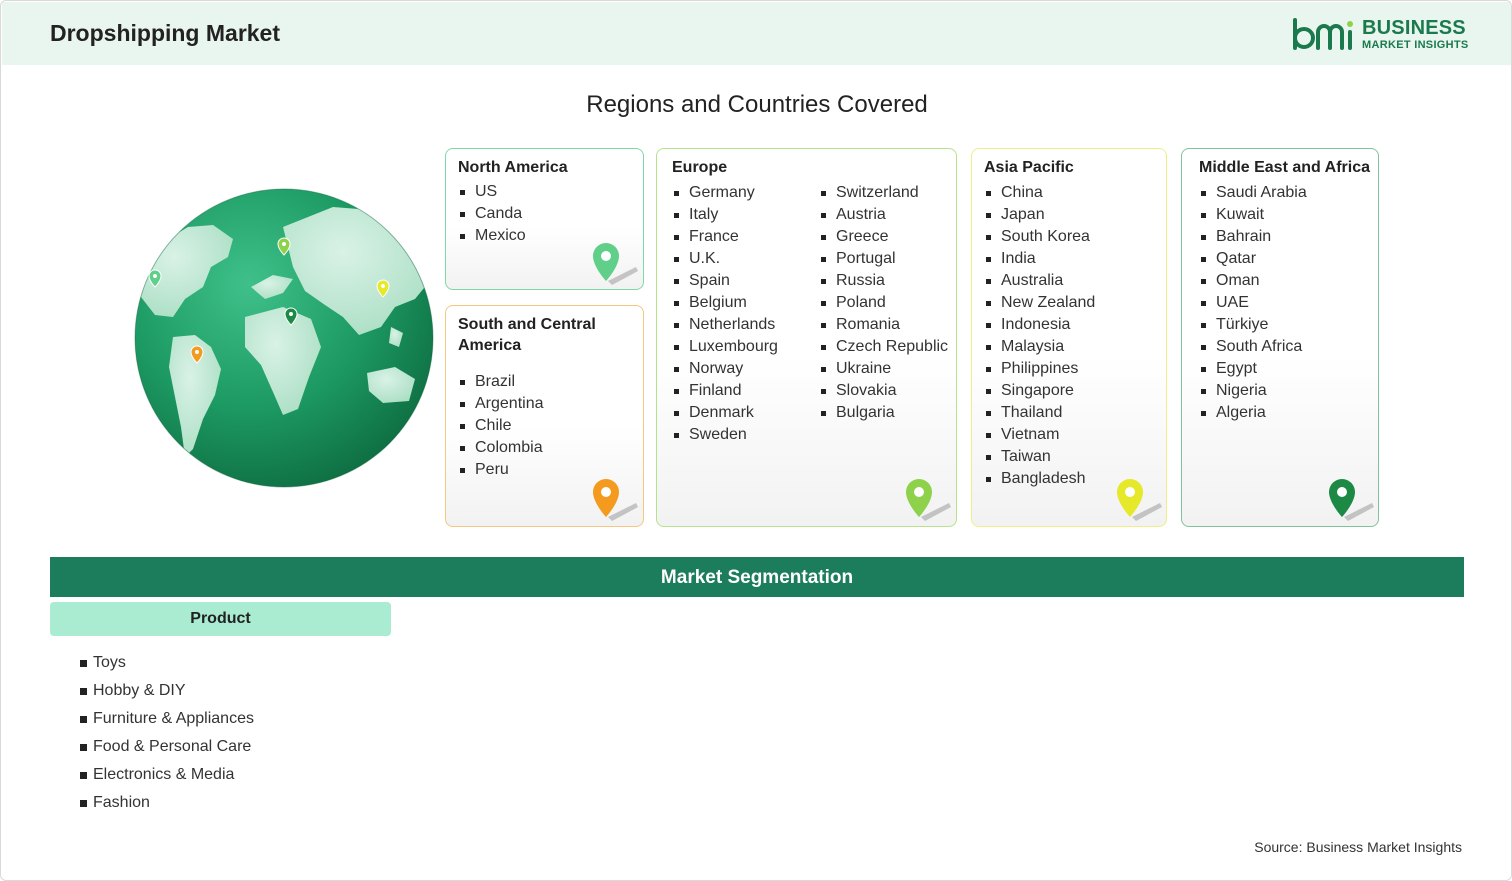 The image size is (1512, 881). I want to click on country-list-north-america: US Canda Mexico, so click(492, 214).